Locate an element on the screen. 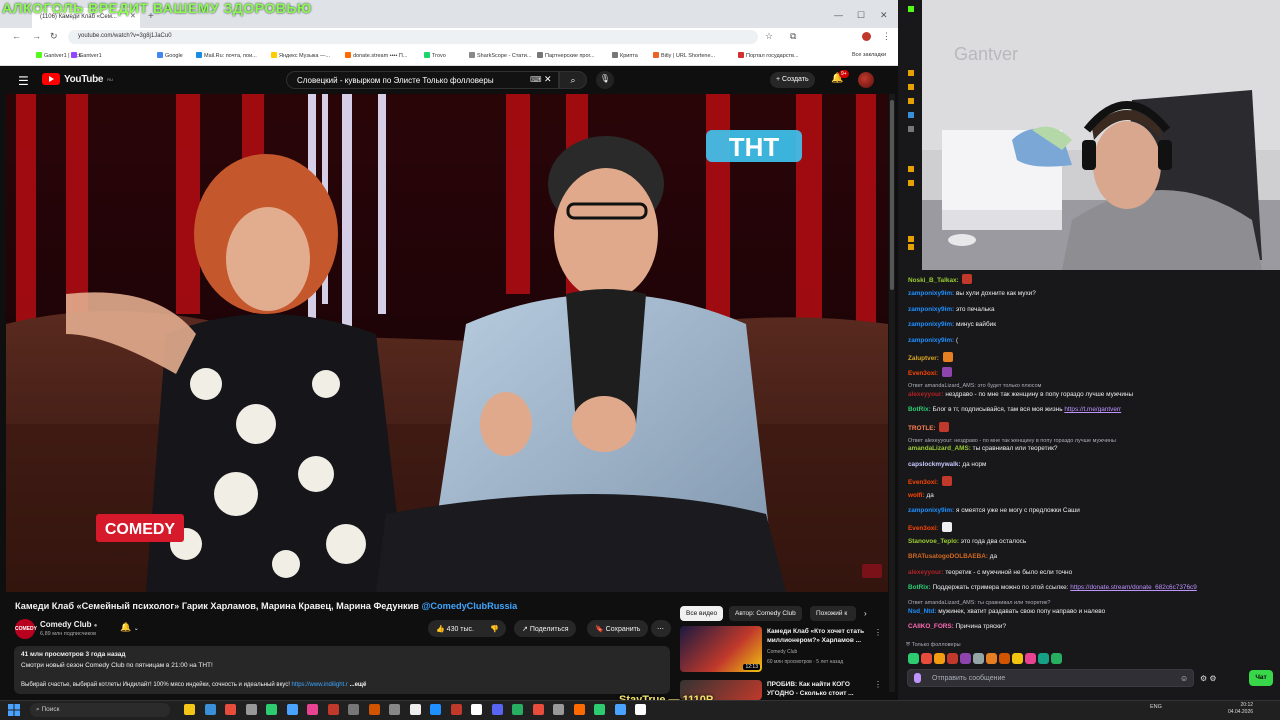  keyboard-icon: ⌨ is located at coordinates (536, 79).